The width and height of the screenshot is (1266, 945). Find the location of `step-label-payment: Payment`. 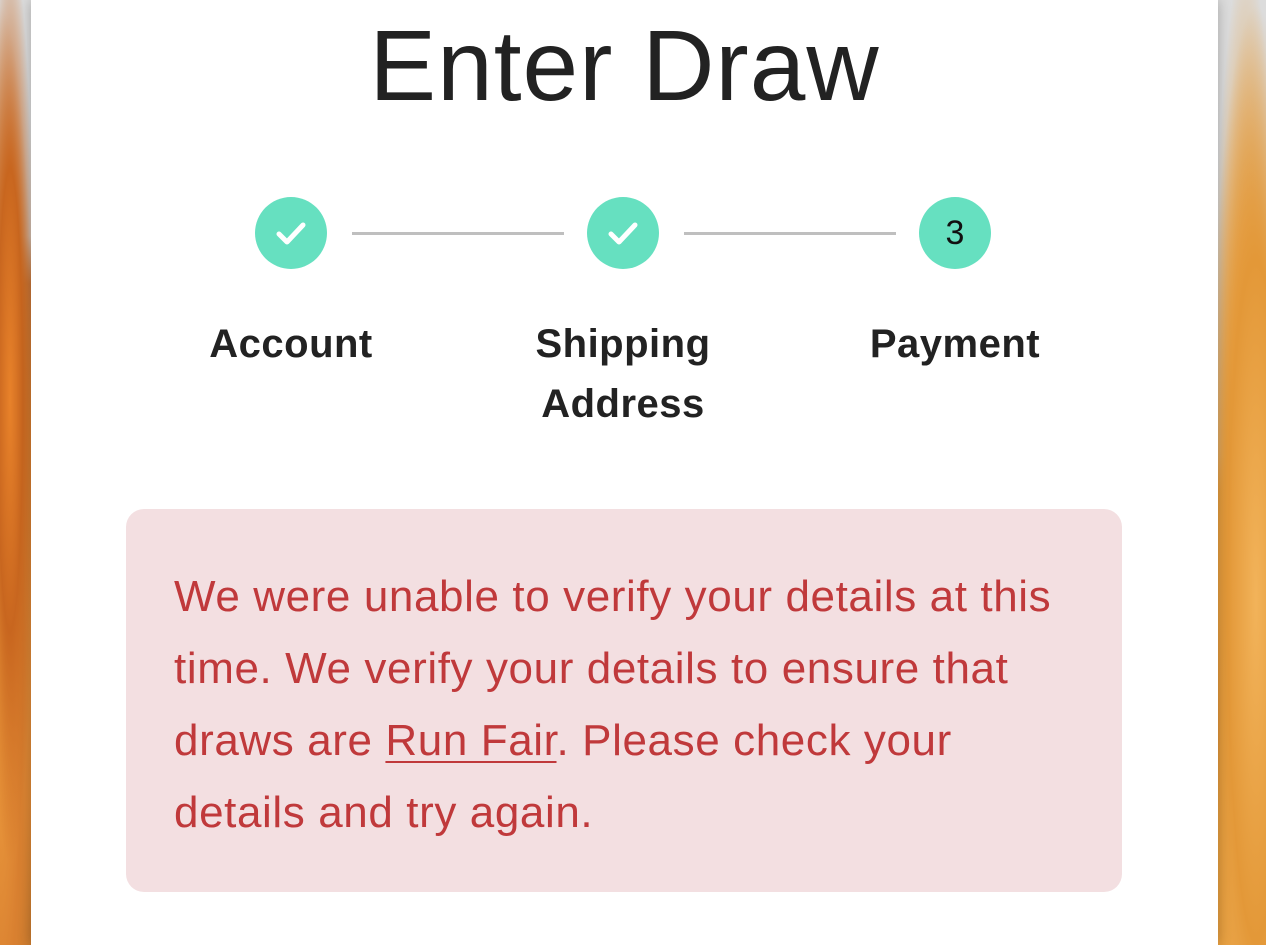

step-label-payment: Payment is located at coordinates (955, 344).